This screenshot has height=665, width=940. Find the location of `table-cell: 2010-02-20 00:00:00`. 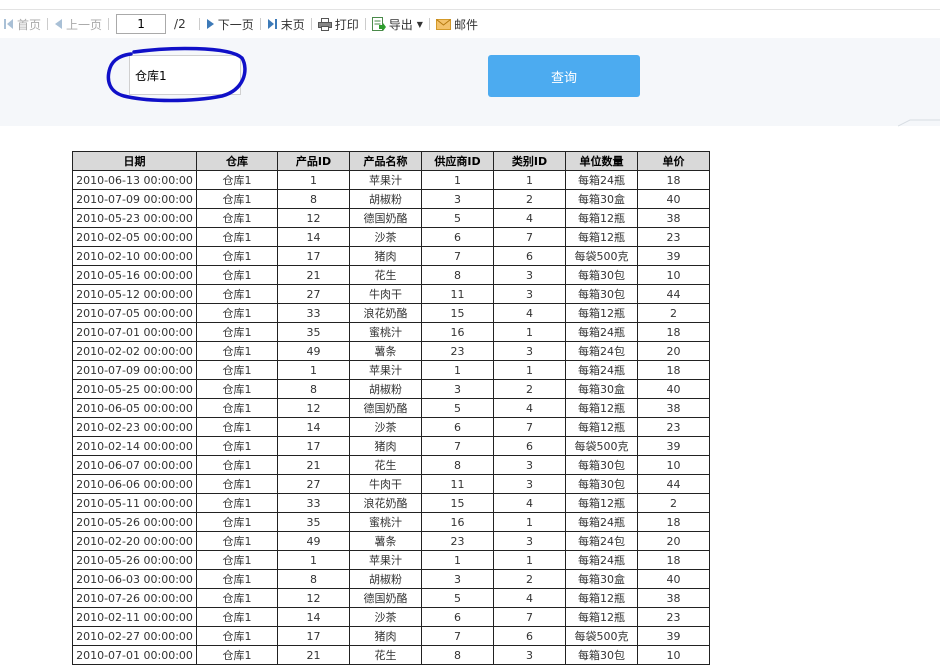

table-cell: 2010-02-20 00:00:00 is located at coordinates (134, 541).